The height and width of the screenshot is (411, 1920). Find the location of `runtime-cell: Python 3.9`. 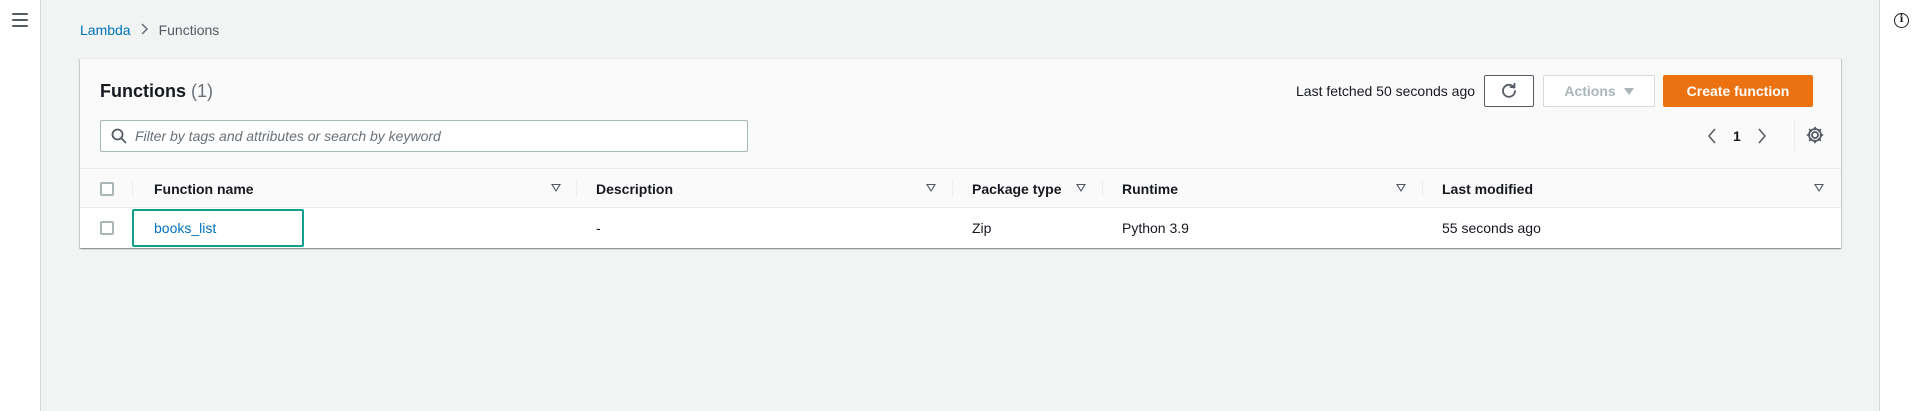

runtime-cell: Python 3.9 is located at coordinates (1155, 228).